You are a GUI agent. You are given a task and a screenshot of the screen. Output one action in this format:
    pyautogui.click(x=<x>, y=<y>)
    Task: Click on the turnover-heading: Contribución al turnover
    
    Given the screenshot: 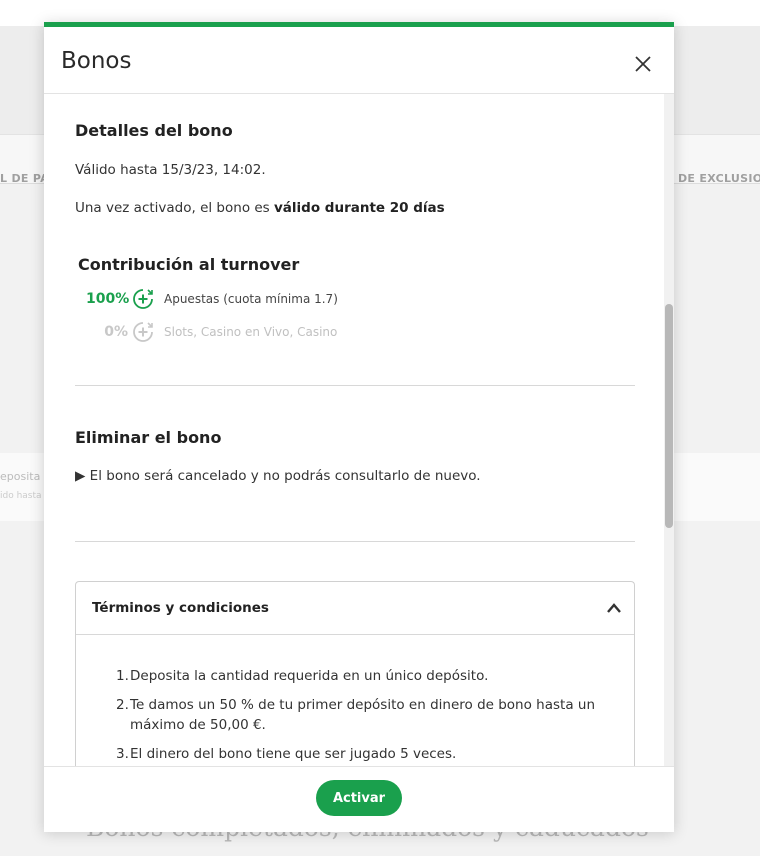 What is the action you would take?
    pyautogui.click(x=189, y=264)
    